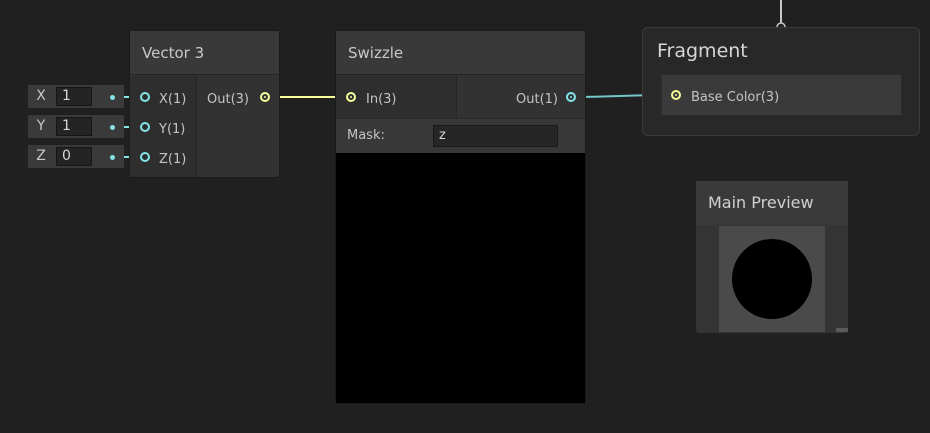 This screenshot has width=930, height=433. I want to click on output-label: Out(3), so click(228, 99).